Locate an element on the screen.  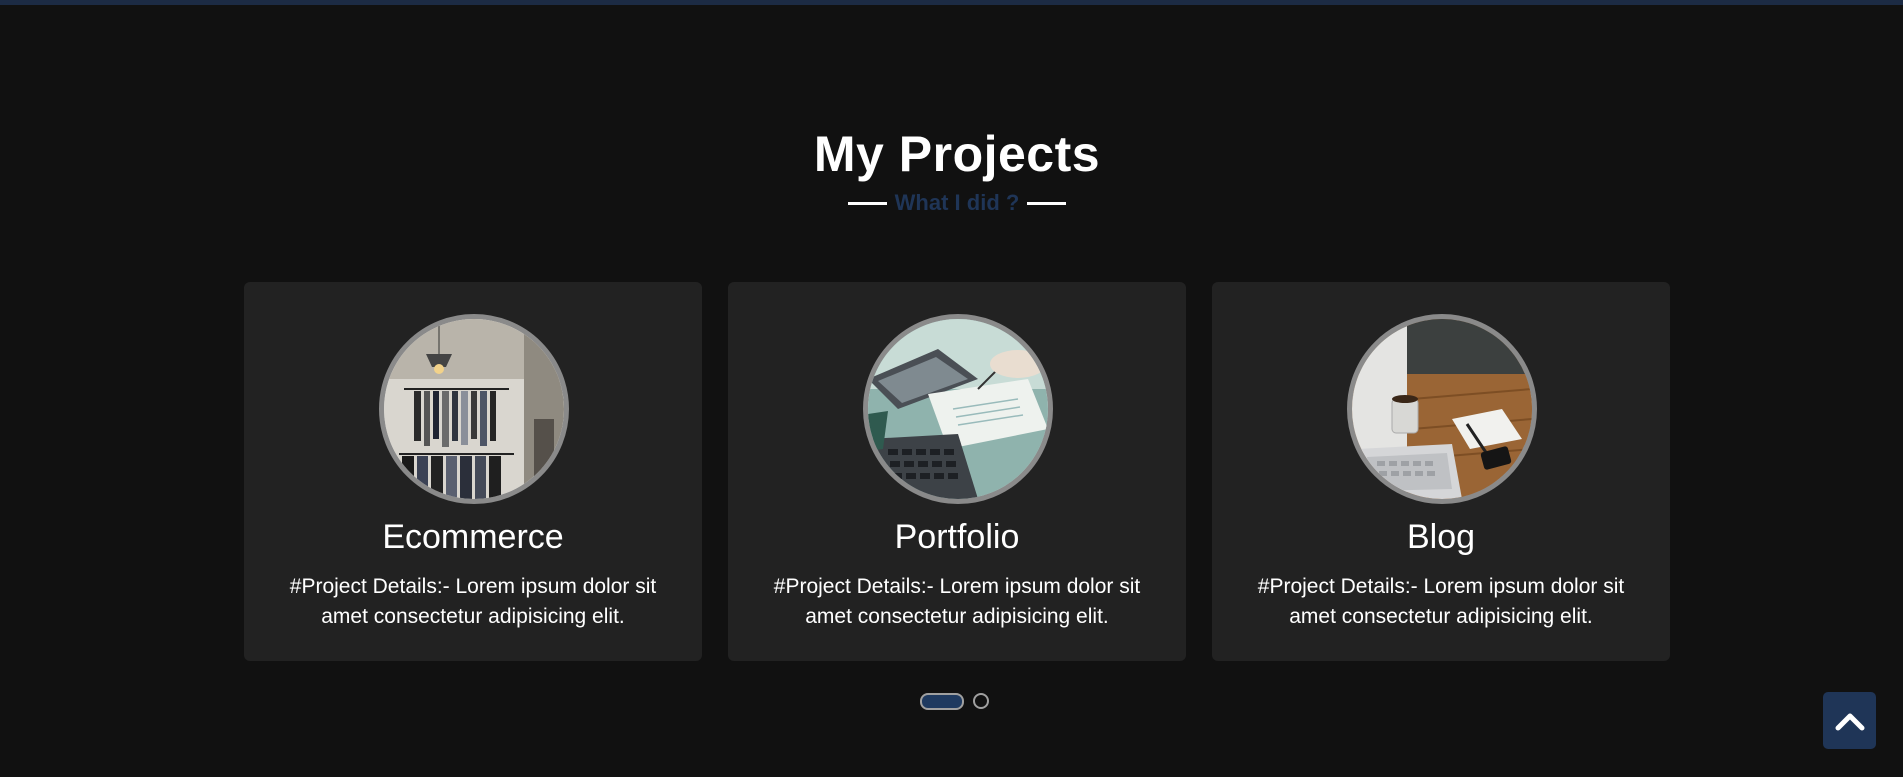
chevron-up-icon is located at coordinates (1849, 721).